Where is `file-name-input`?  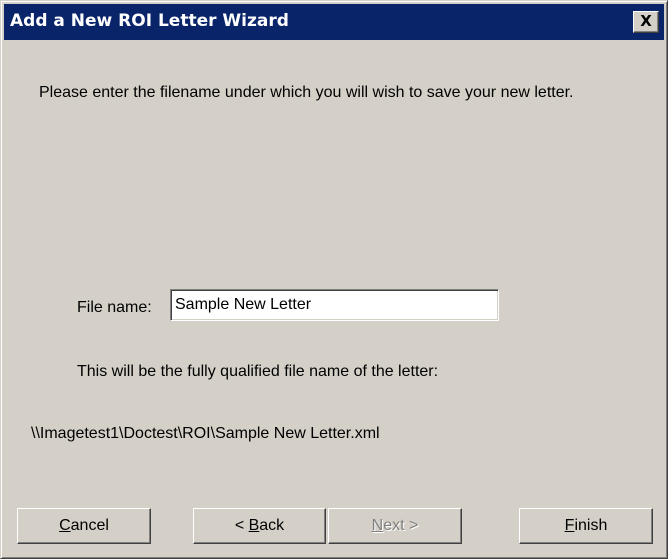 file-name-input is located at coordinates (334, 305).